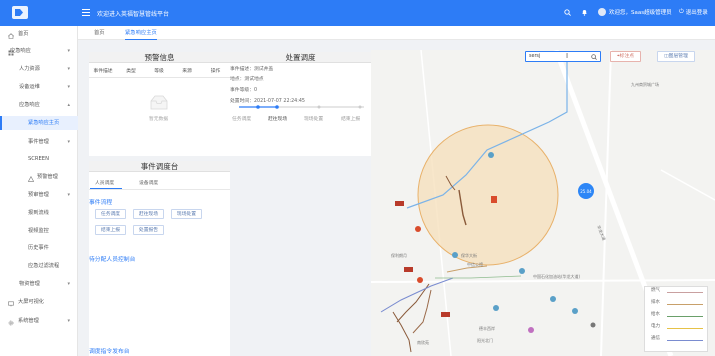  Describe the element at coordinates (300, 57) in the screenshot. I see `dispatch-panel-title: 处置调度` at that location.